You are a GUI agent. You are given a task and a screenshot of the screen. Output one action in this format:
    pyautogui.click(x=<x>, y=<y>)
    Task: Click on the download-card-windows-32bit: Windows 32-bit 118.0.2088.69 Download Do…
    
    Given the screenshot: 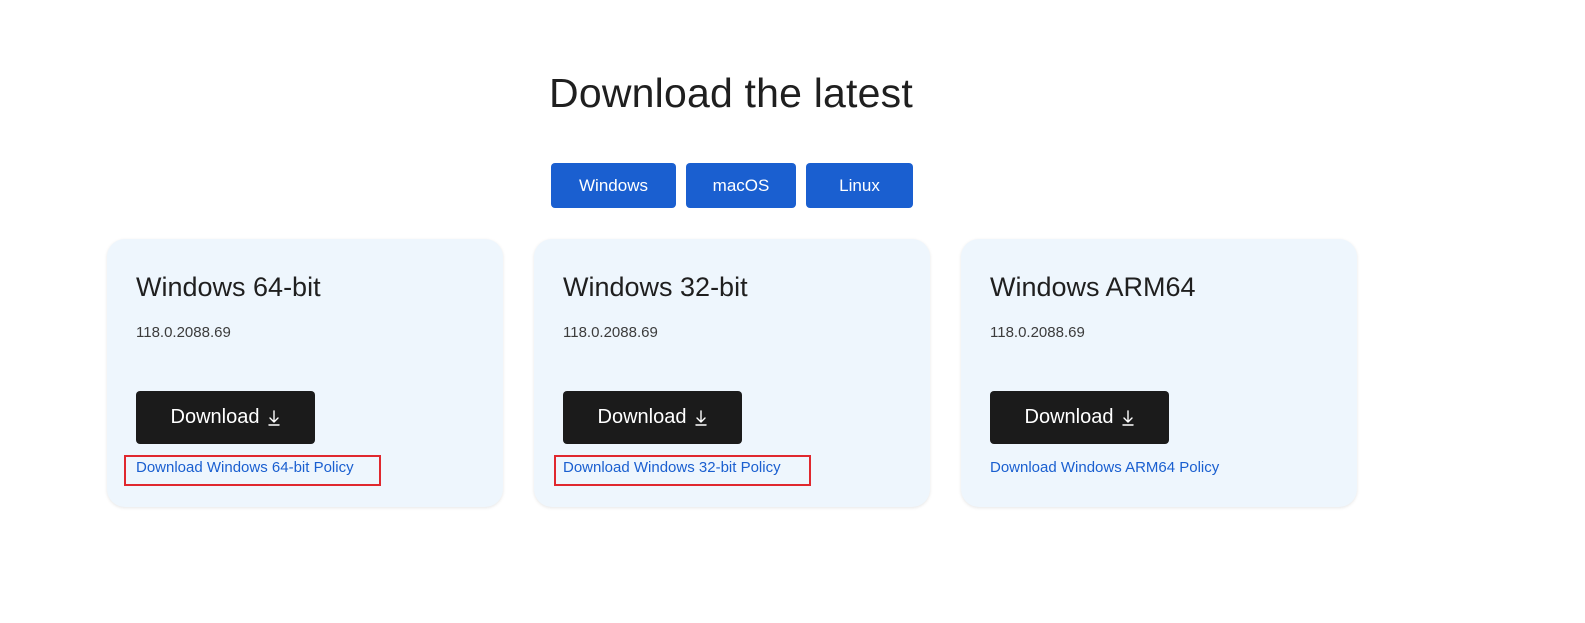 What is the action you would take?
    pyautogui.click(x=732, y=373)
    